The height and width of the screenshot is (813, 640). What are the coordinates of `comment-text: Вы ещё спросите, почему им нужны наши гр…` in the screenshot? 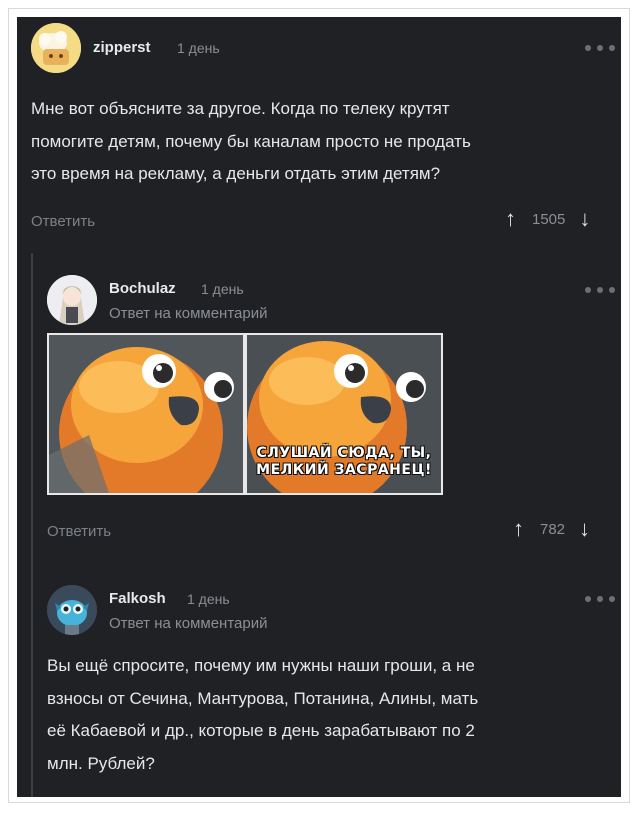 It's located at (330, 715).